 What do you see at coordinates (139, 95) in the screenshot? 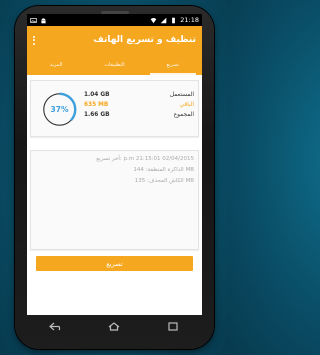
I see `stat-row-used: 1.04 GB المستعمل` at bounding box center [139, 95].